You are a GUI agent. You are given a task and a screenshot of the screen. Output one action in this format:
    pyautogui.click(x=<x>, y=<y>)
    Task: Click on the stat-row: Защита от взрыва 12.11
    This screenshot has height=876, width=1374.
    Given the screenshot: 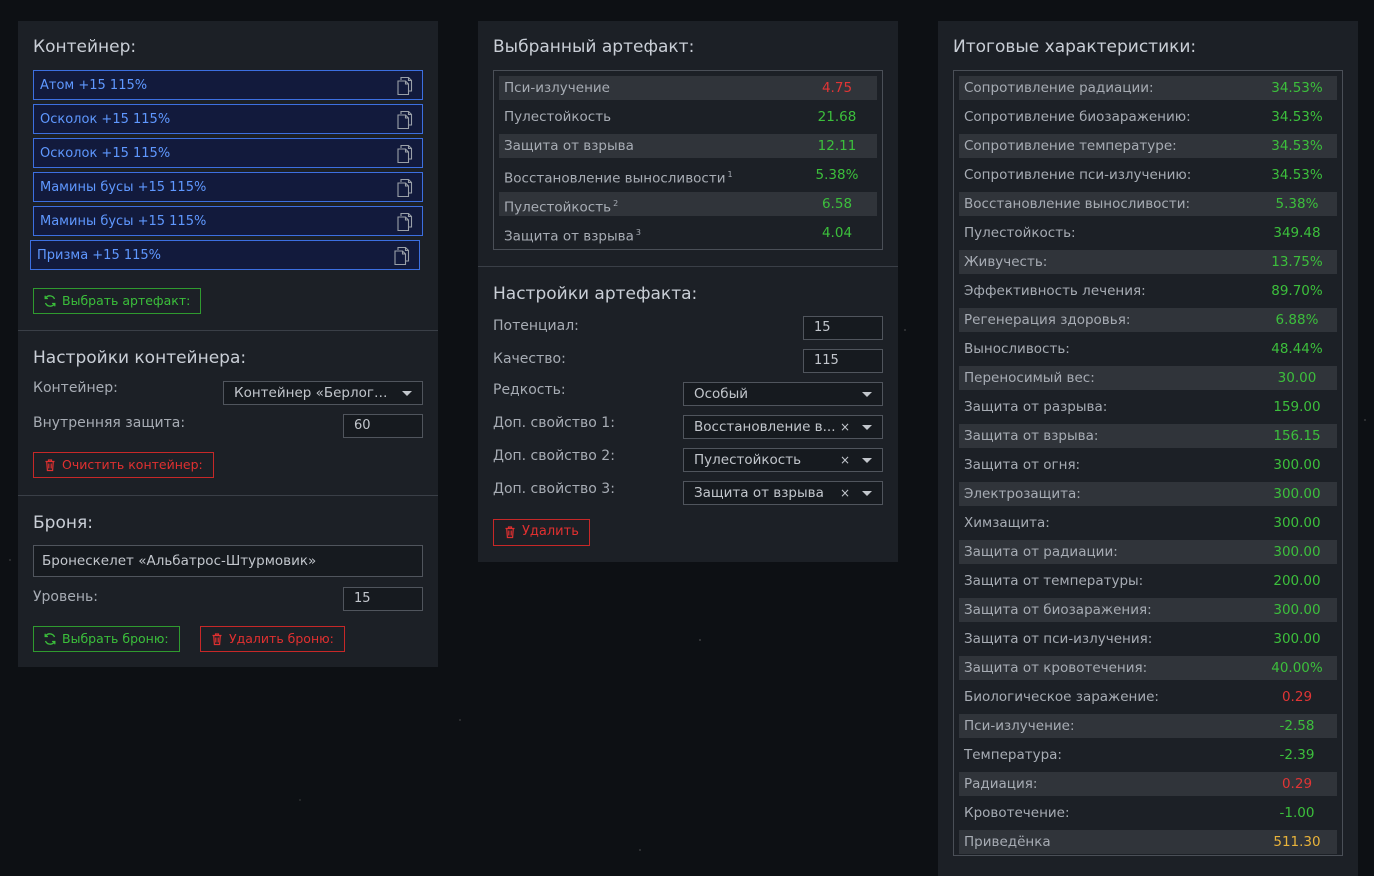 What is the action you would take?
    pyautogui.click(x=688, y=146)
    